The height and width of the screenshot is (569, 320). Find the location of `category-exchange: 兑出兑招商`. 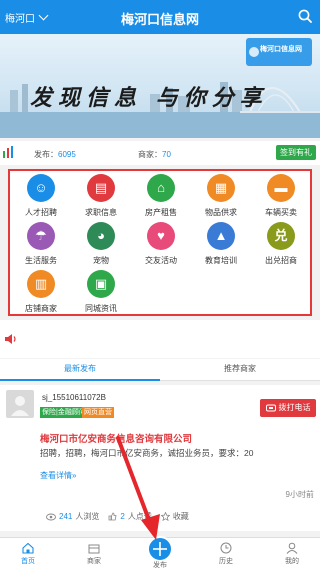

category-exchange: 兑出兑招商 is located at coordinates (281, 245).